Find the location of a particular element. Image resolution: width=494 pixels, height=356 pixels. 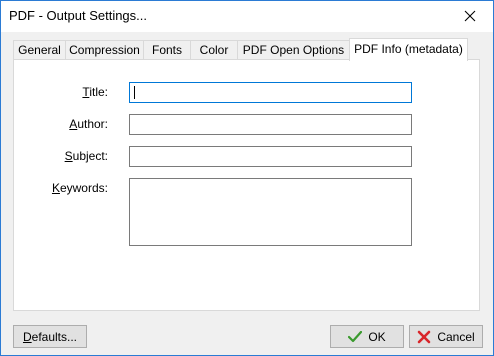

close-icon is located at coordinates (470, 16).